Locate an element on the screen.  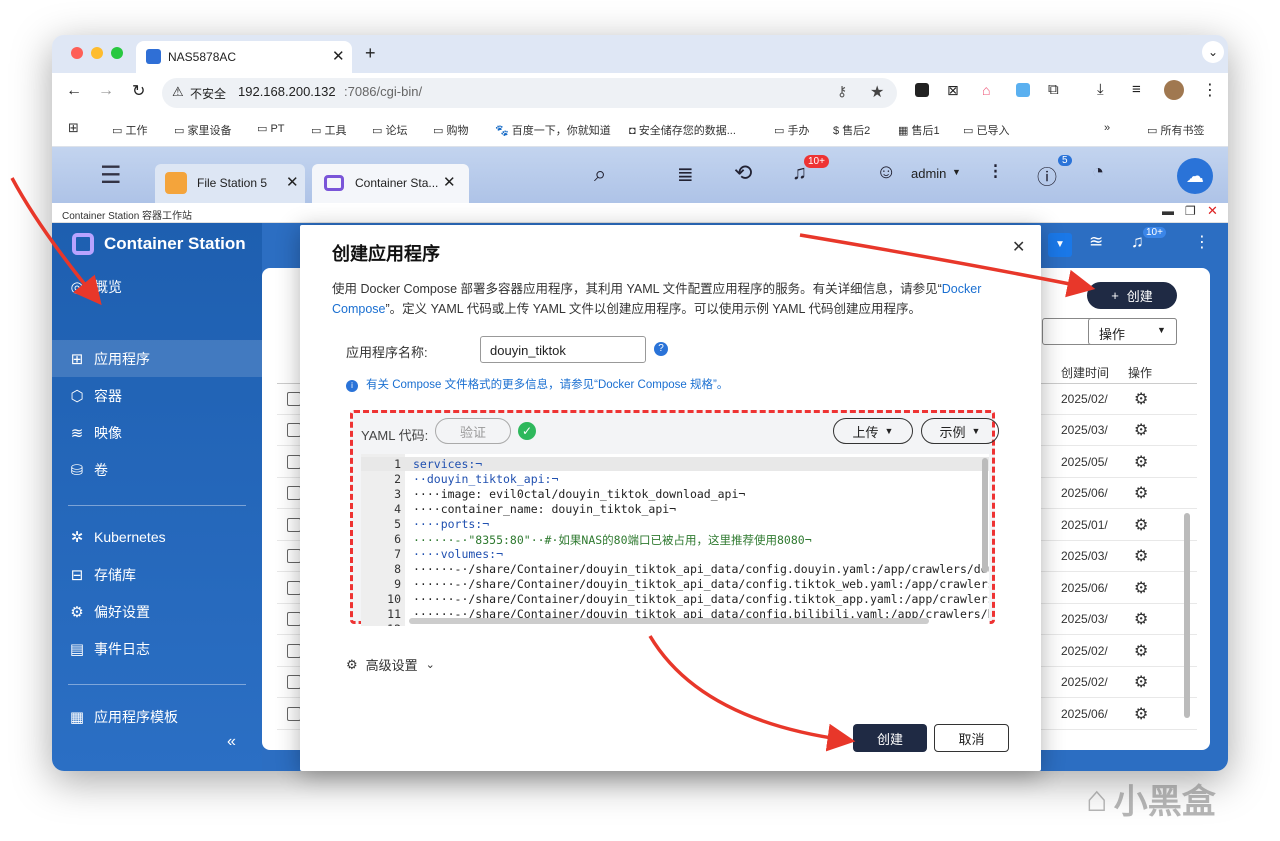
tab-file-station: File Station 5 ✕ is located at coordinates (230, 183).